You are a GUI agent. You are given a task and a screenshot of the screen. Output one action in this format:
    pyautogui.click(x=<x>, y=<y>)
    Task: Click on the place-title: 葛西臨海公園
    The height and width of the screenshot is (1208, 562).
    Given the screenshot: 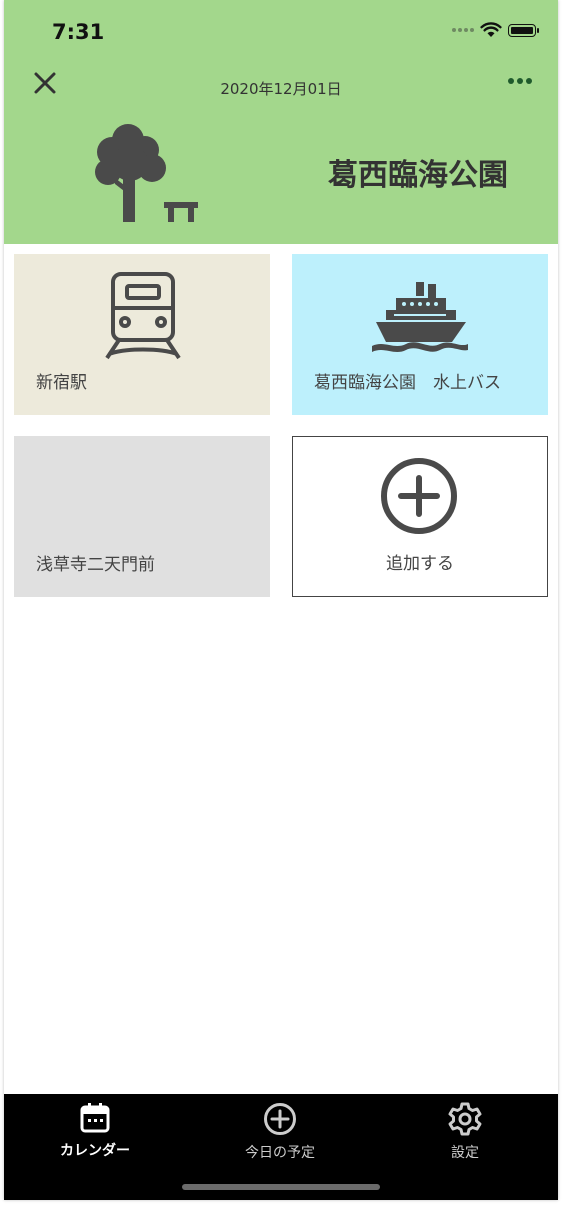 What is the action you would take?
    pyautogui.click(x=418, y=175)
    